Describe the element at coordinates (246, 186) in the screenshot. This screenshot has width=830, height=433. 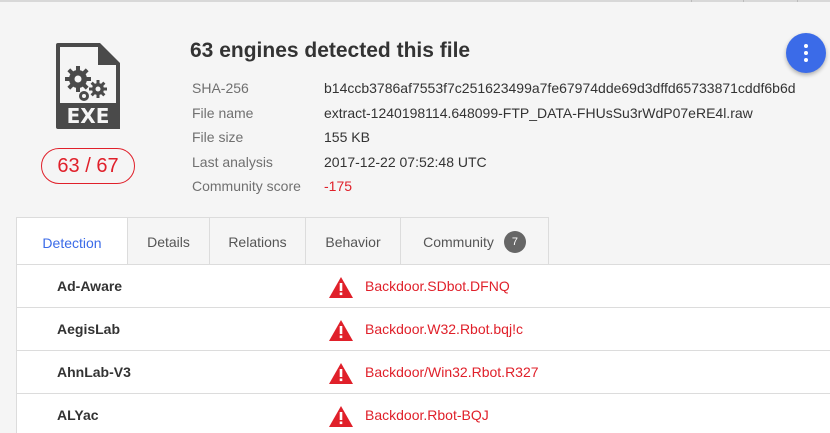
I see `meta-key: Community score` at that location.